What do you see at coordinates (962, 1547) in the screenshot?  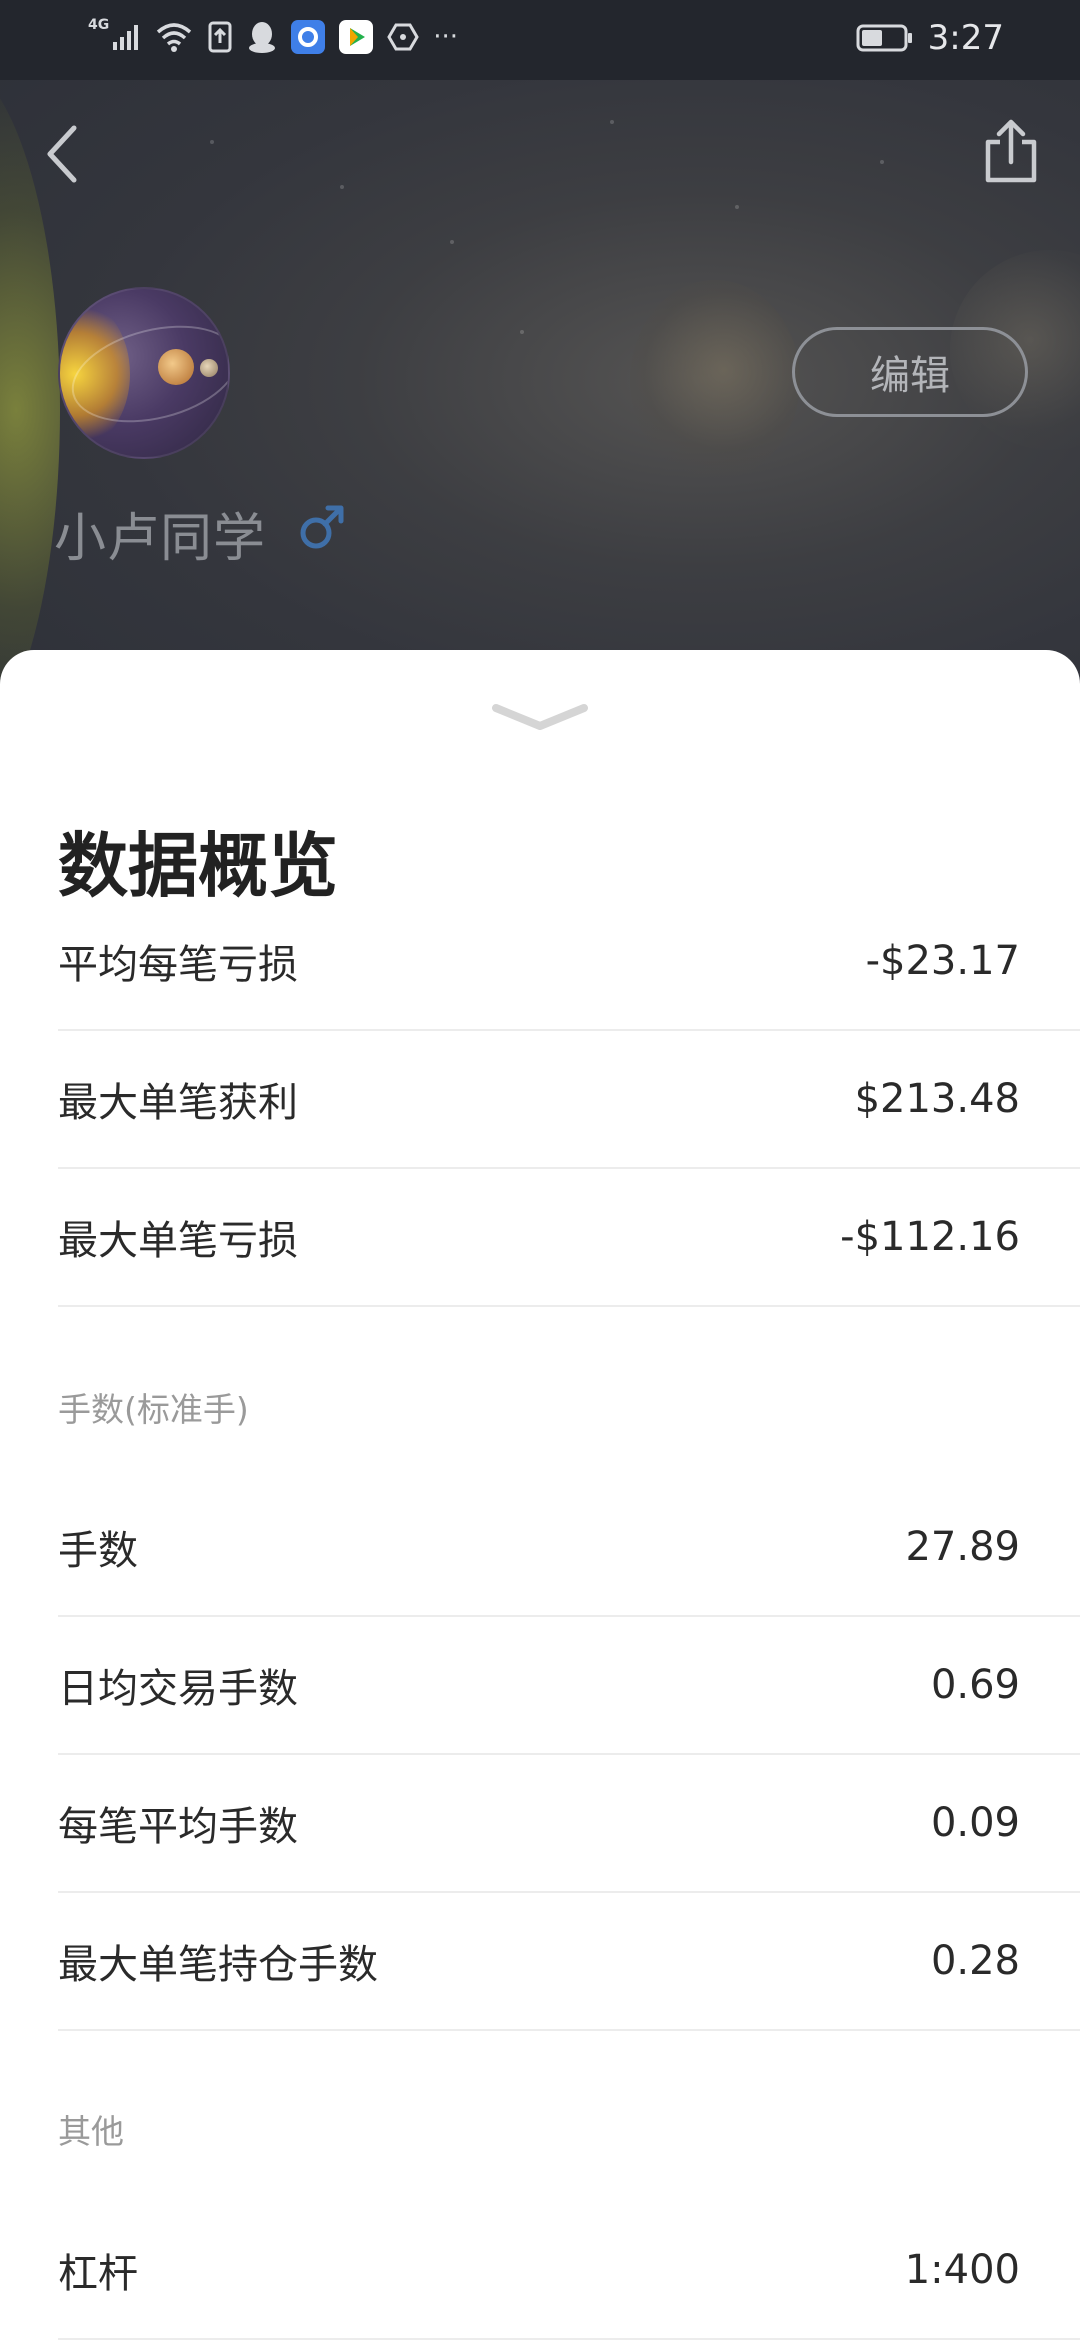 I see `stat-value: 27.89` at bounding box center [962, 1547].